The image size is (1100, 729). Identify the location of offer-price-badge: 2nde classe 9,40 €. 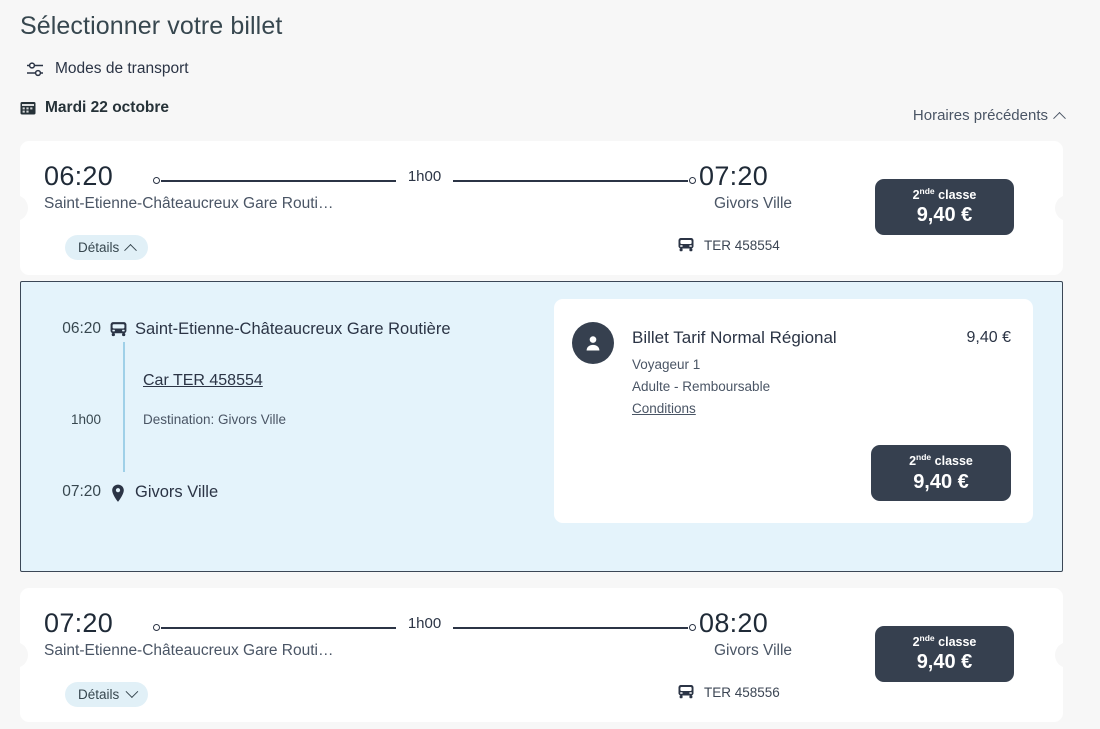
(941, 473).